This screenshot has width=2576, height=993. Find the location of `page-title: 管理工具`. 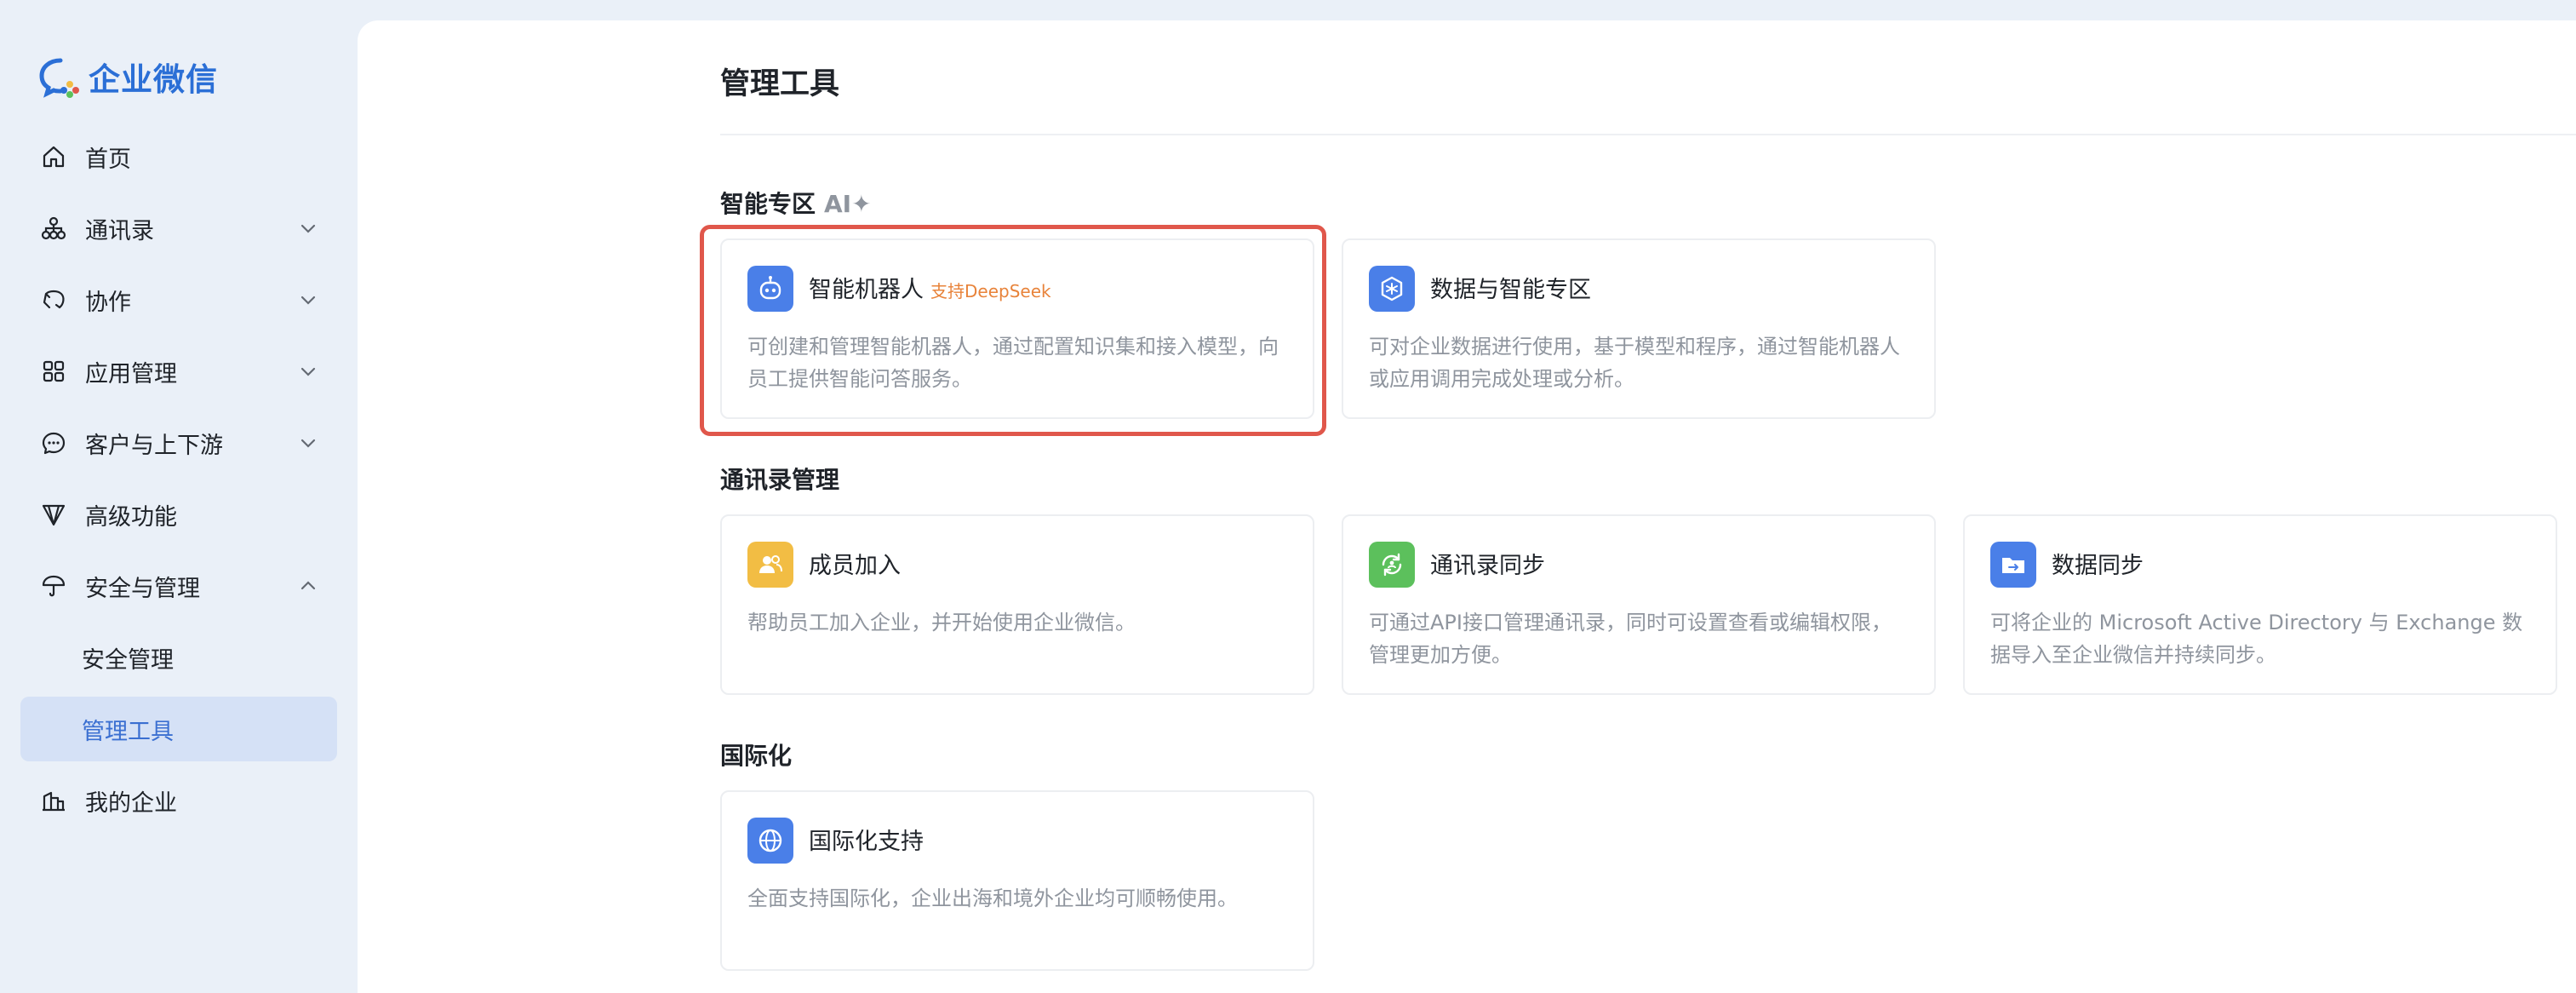

page-title: 管理工具 is located at coordinates (780, 84).